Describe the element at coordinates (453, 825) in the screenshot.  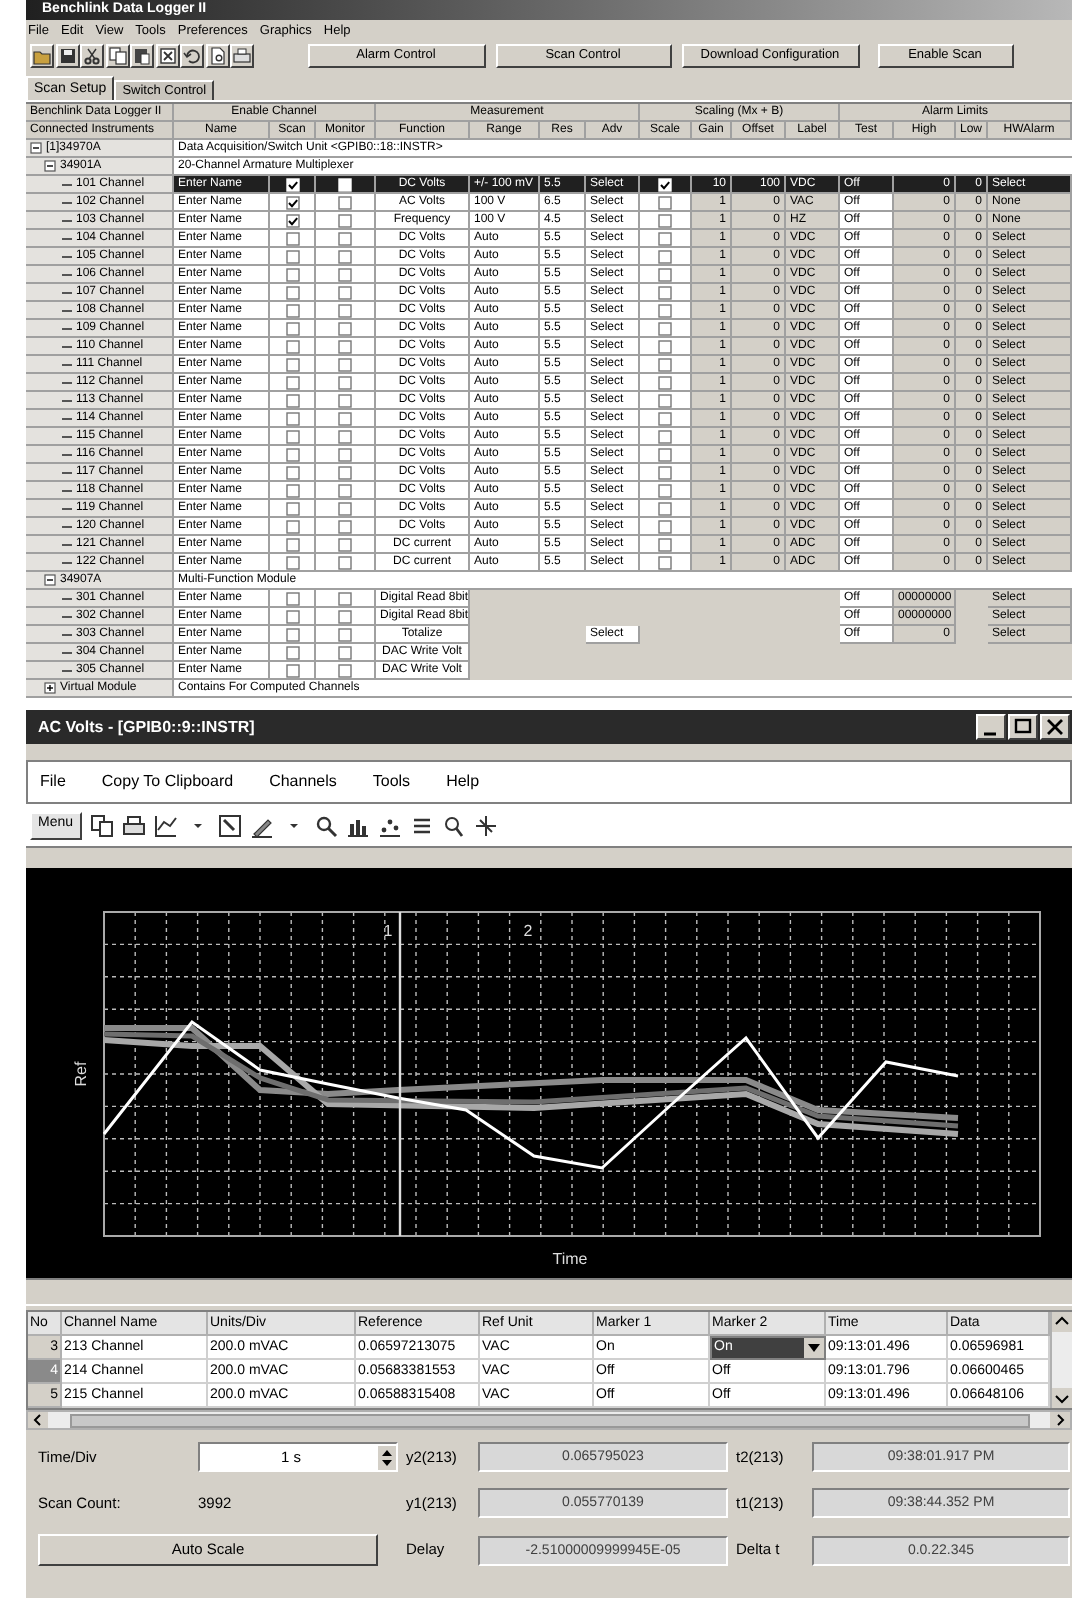
I see `search-icon` at that location.